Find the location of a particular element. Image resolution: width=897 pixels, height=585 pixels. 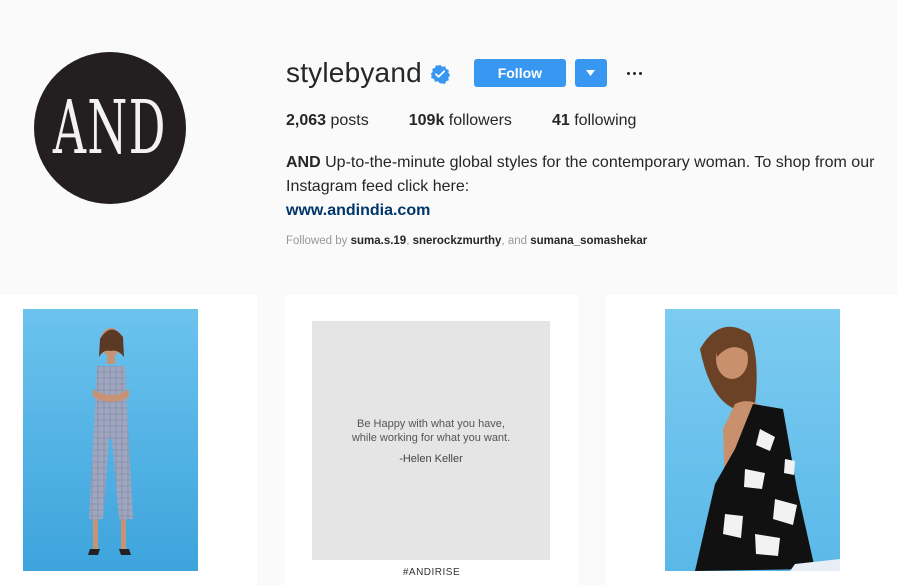

post-image-model-printed-dress is located at coordinates (752, 440).